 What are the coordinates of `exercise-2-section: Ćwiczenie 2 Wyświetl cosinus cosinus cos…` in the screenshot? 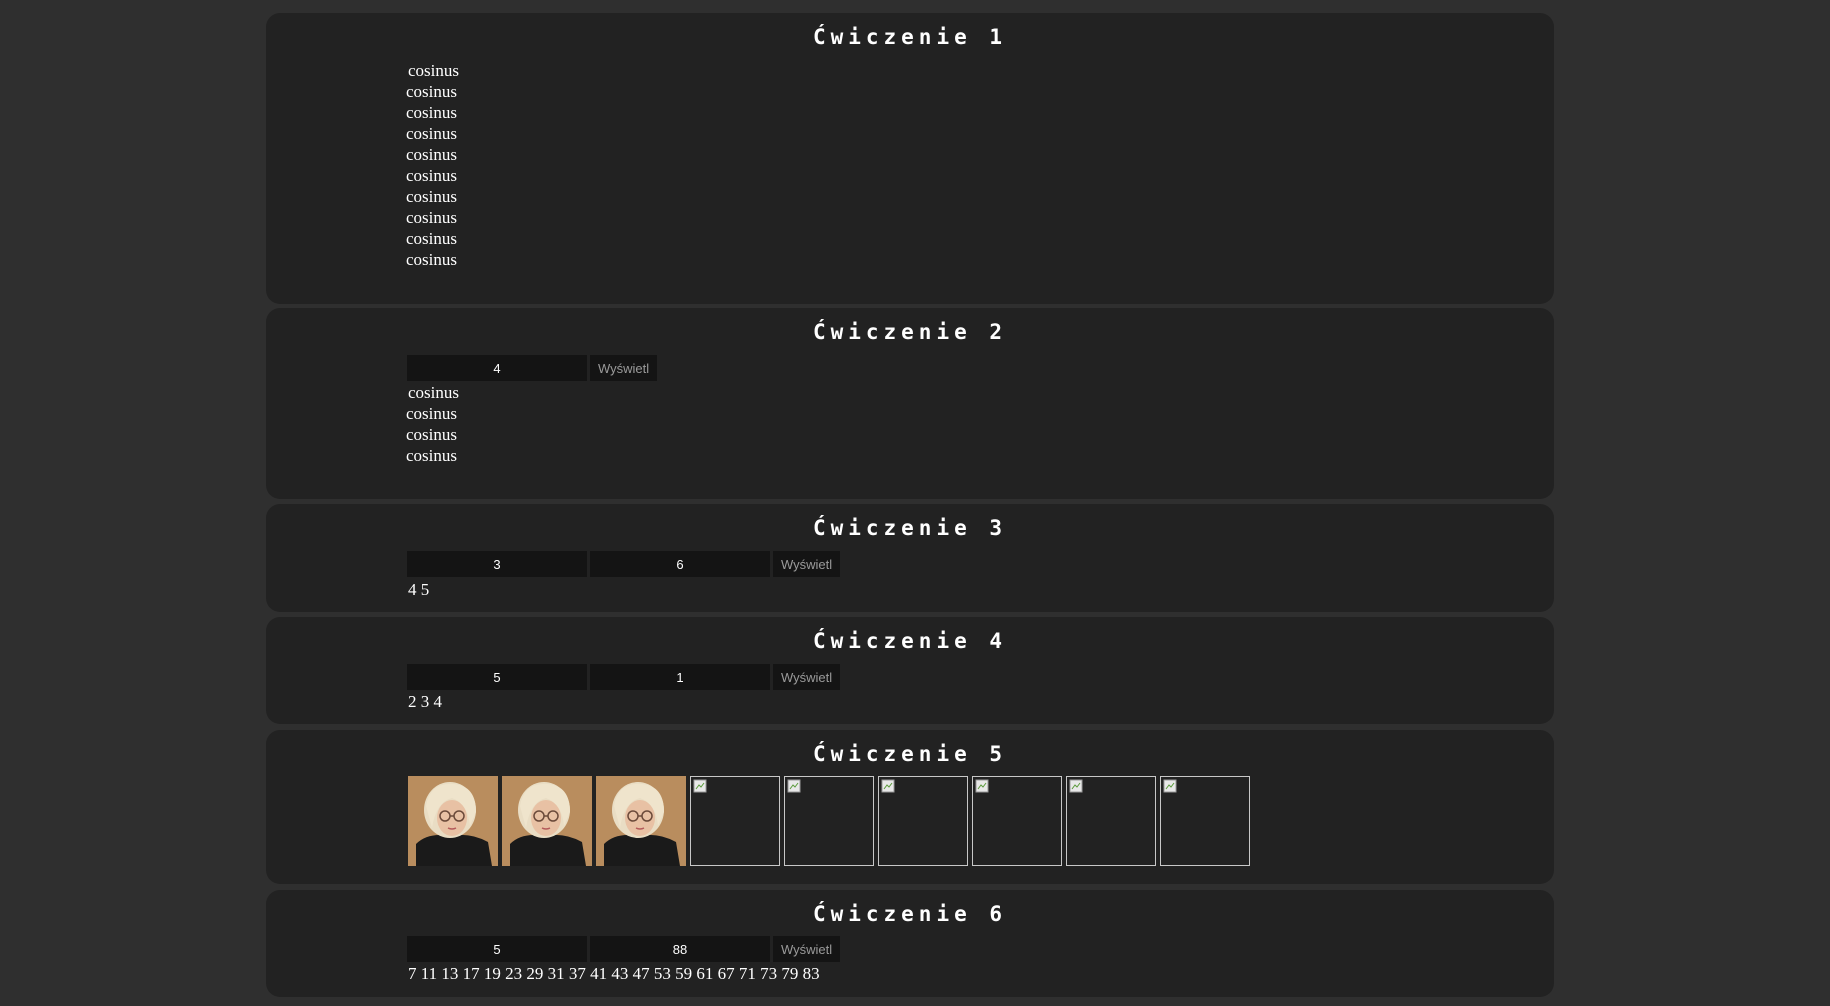 It's located at (910, 403).